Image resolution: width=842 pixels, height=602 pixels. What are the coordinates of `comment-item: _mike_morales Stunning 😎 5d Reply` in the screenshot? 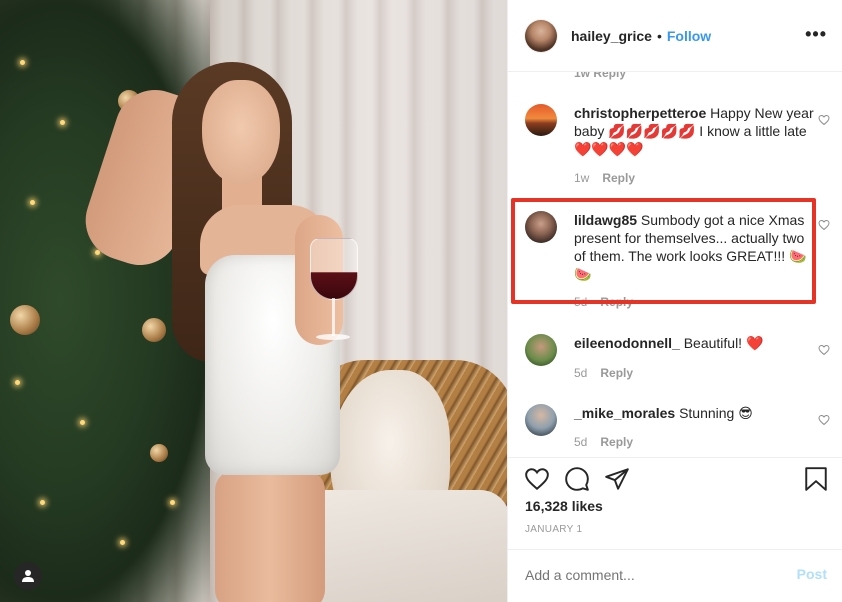 It's located at (677, 429).